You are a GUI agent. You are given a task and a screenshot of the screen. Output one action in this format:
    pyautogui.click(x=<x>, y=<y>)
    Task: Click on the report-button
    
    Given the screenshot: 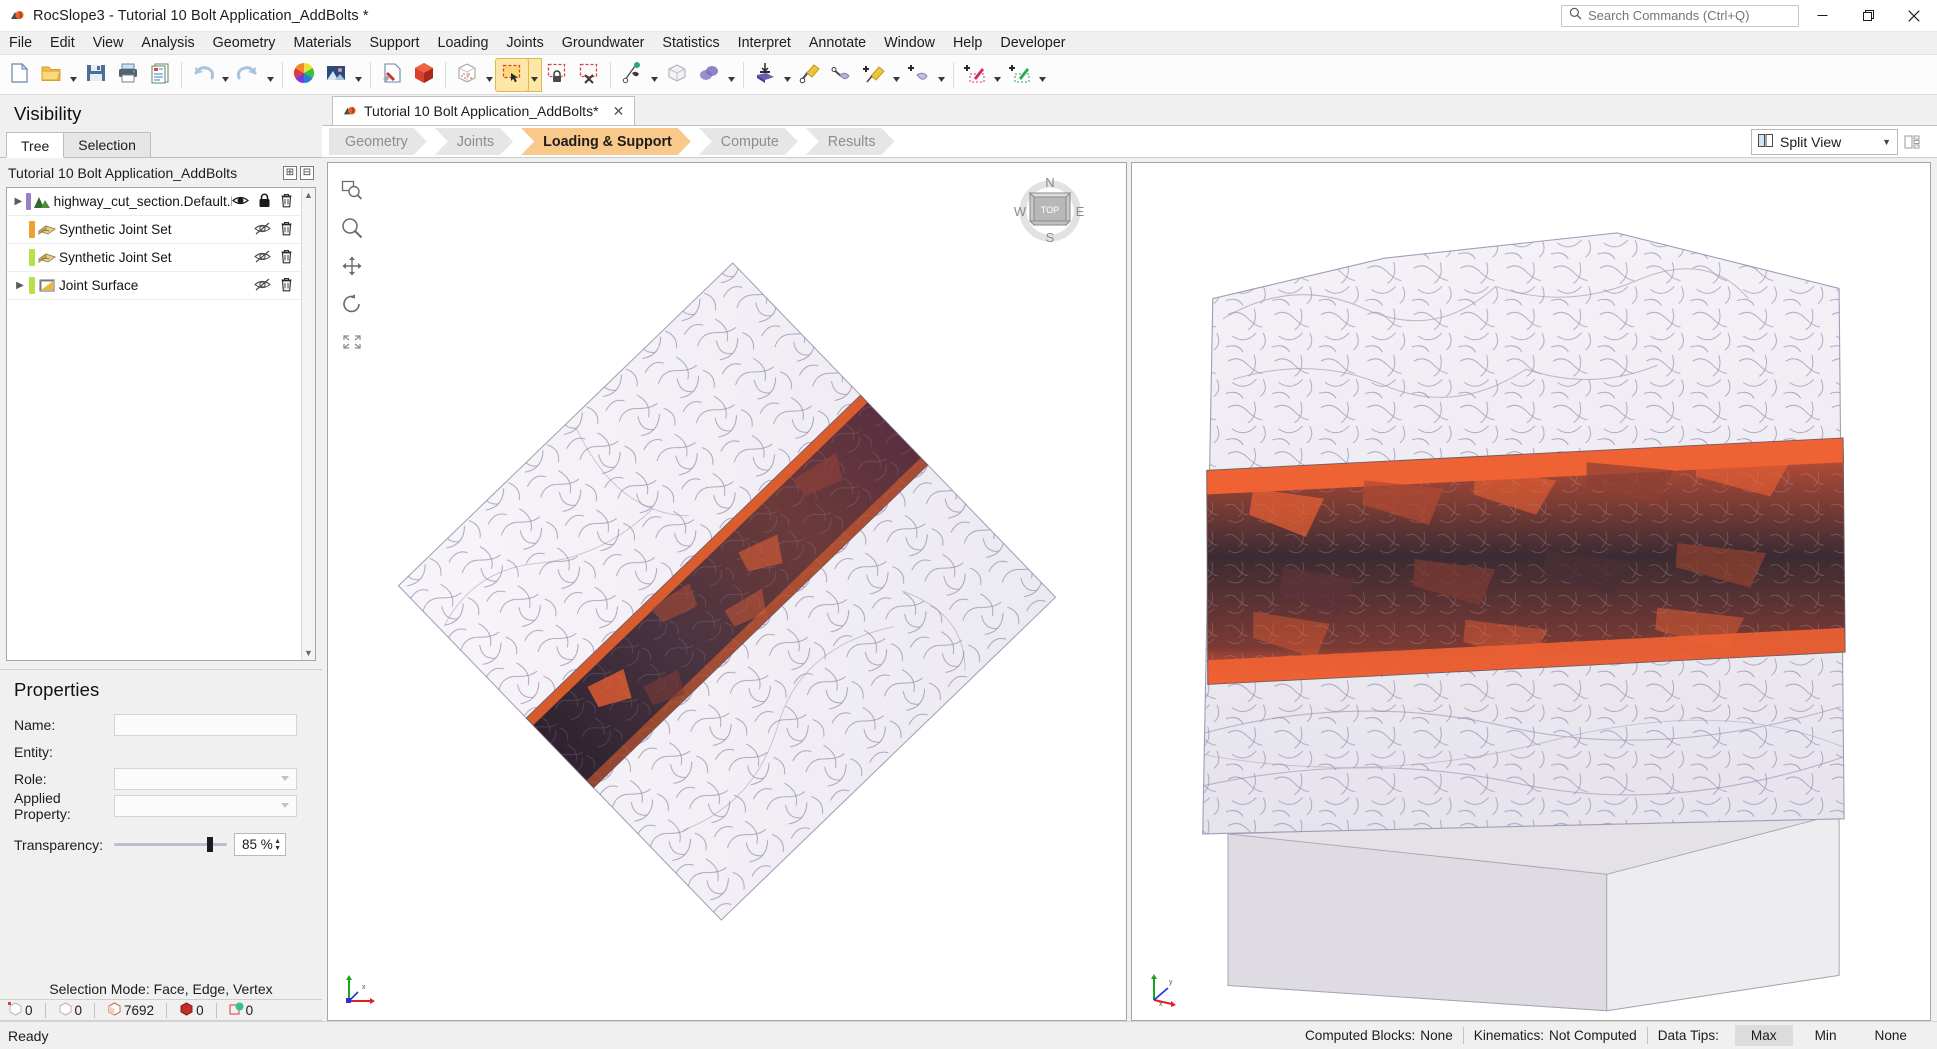 What is the action you would take?
    pyautogui.click(x=160, y=75)
    